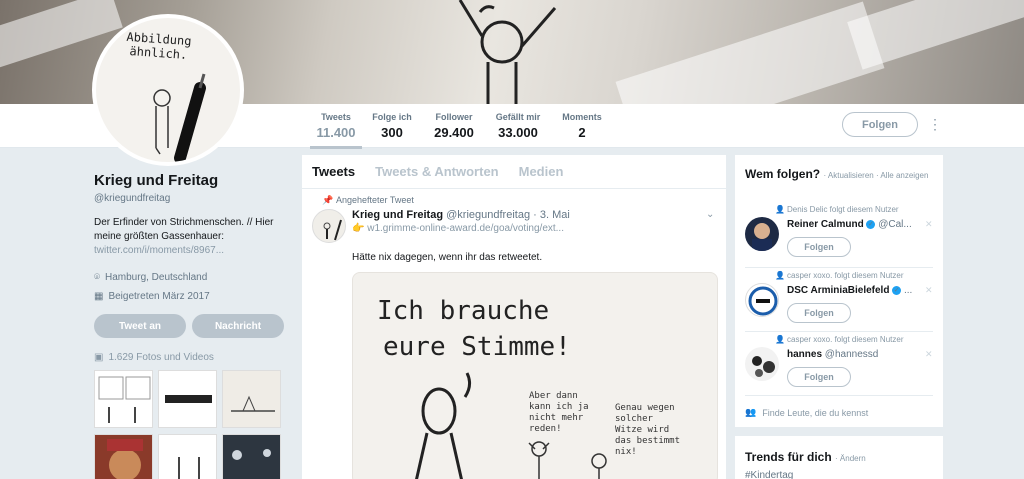  I want to click on more-options-icon: ⋮, so click(935, 124).